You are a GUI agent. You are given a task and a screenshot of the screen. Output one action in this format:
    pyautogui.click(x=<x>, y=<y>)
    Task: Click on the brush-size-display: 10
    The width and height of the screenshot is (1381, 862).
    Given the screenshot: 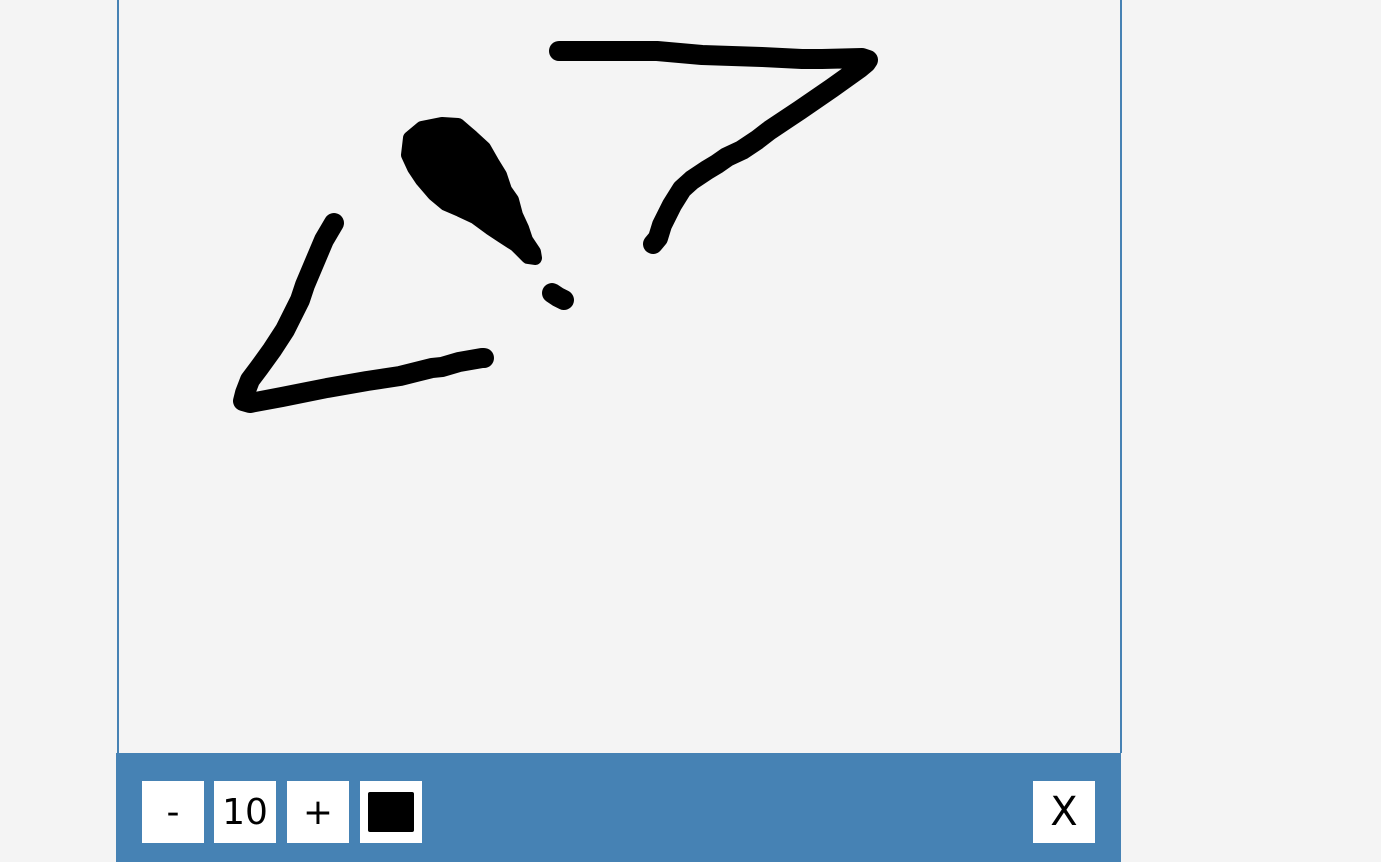 What is the action you would take?
    pyautogui.click(x=245, y=812)
    